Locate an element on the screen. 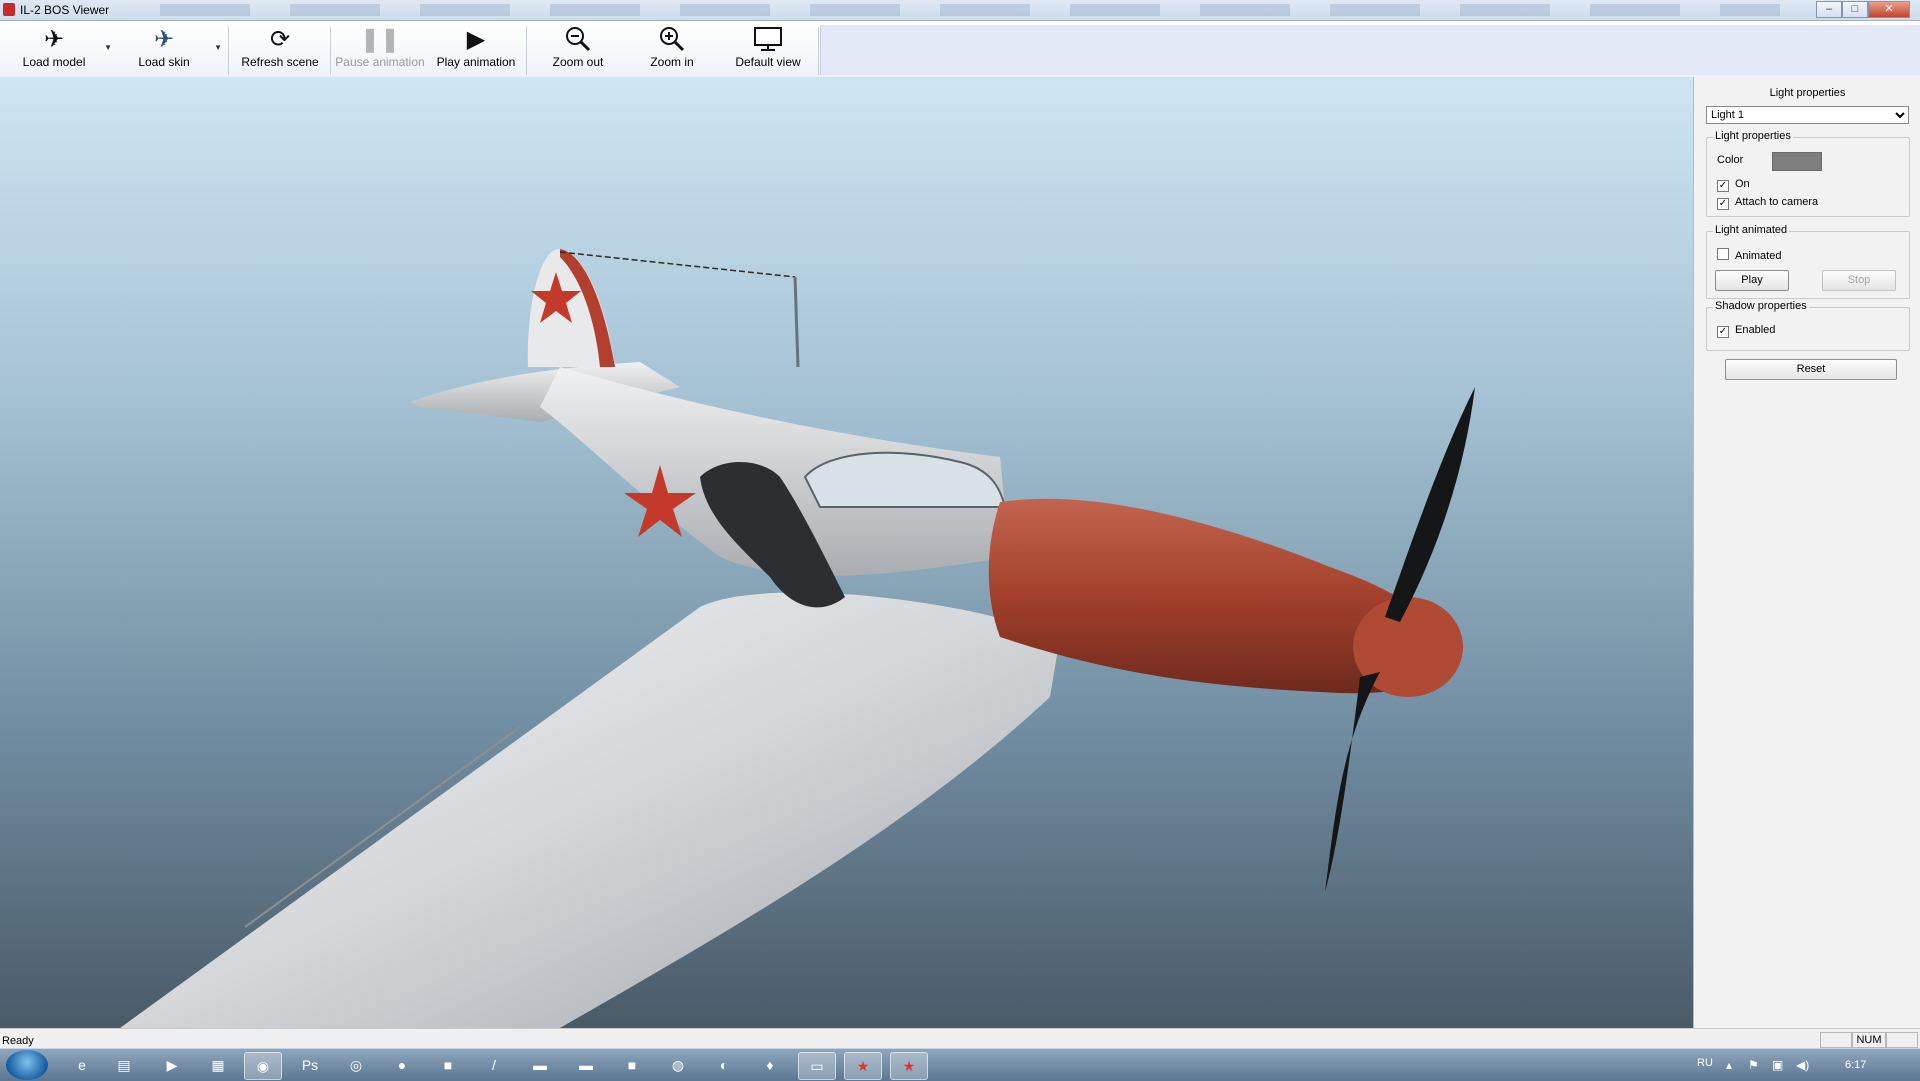 The width and height of the screenshot is (1920, 1081). game-icon: ▬ is located at coordinates (540, 1065).